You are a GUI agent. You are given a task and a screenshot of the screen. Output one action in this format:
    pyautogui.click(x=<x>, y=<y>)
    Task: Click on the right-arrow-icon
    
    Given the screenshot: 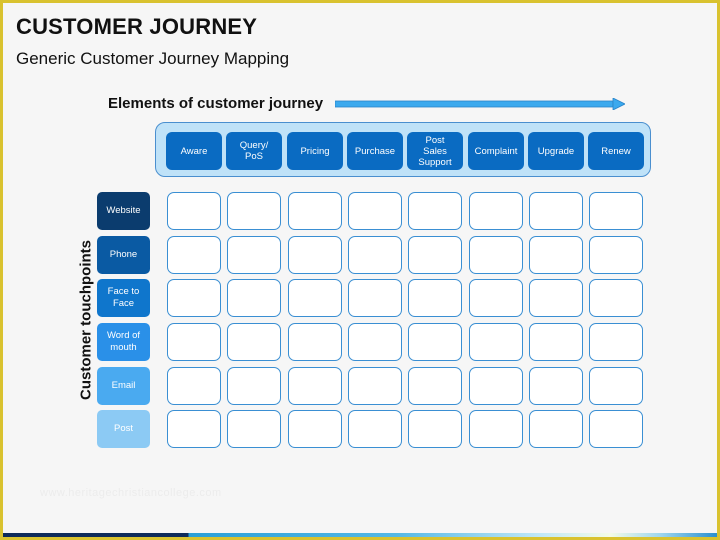 What is the action you would take?
    pyautogui.click(x=480, y=104)
    